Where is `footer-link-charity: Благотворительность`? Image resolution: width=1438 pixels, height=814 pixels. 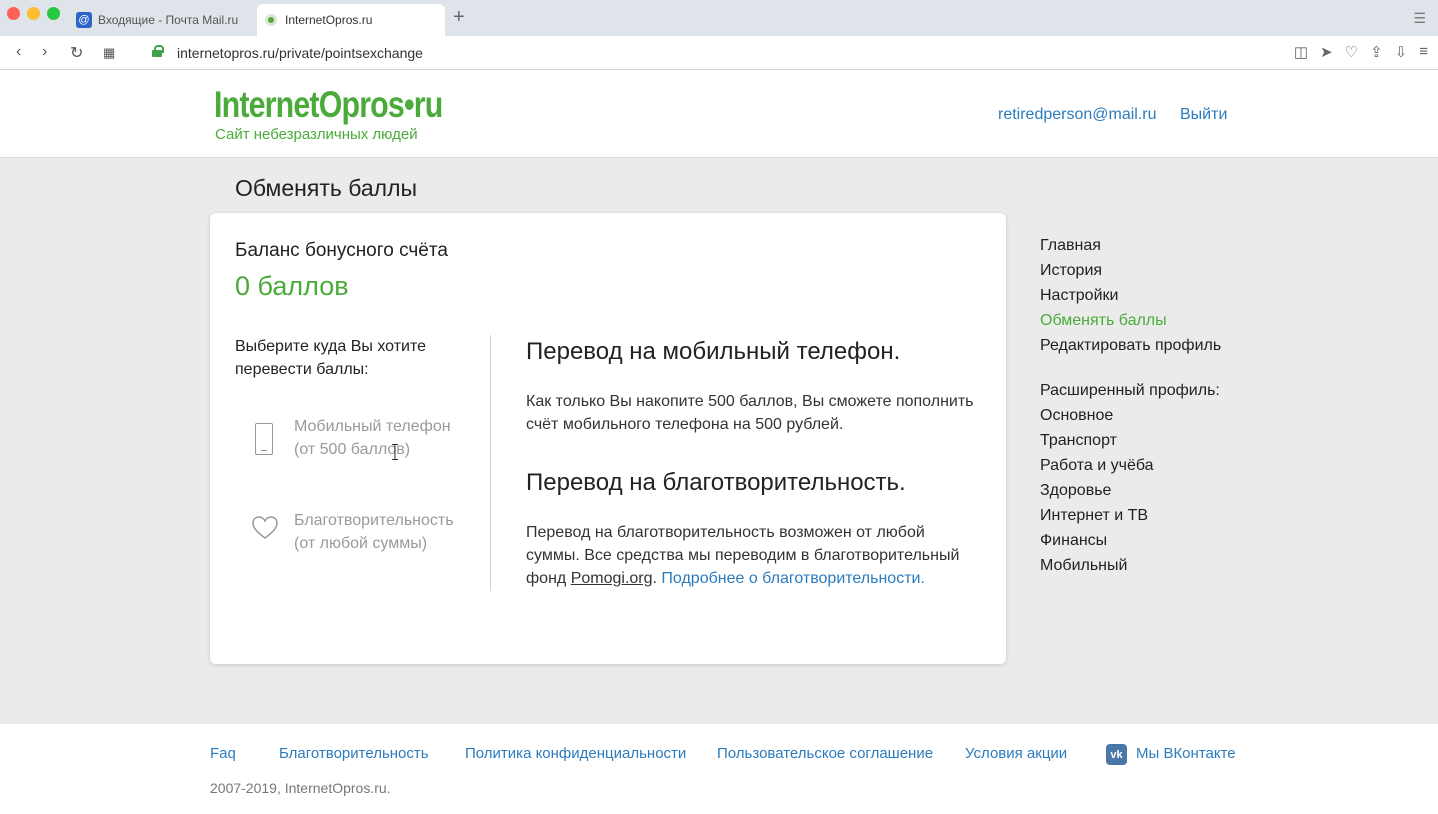 footer-link-charity: Благотворительность is located at coordinates (354, 753).